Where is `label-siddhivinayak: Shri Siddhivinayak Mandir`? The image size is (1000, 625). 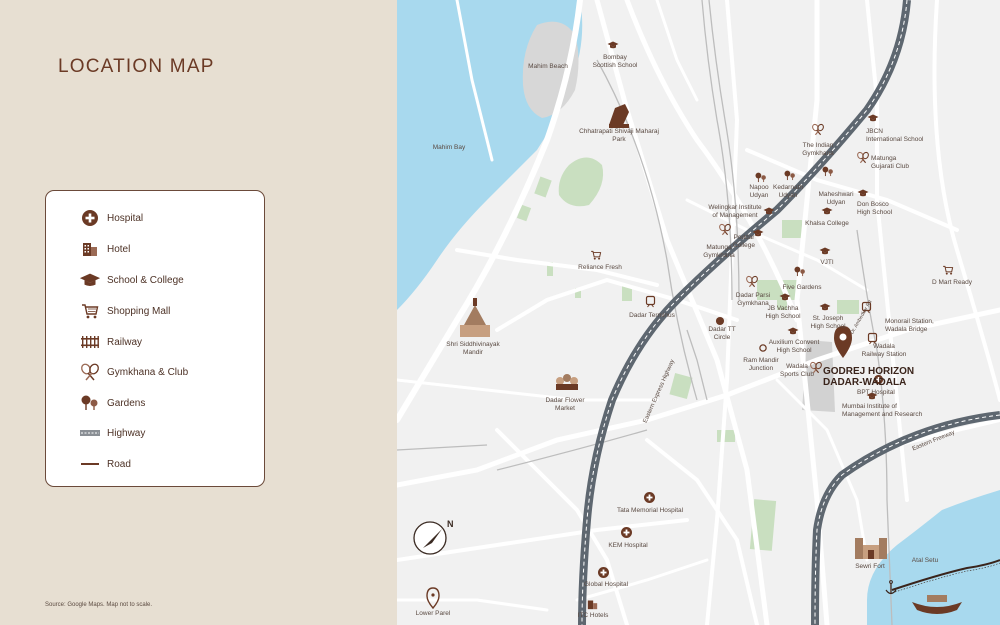 label-siddhivinayak: Shri Siddhivinayak Mandir is located at coordinates (473, 348).